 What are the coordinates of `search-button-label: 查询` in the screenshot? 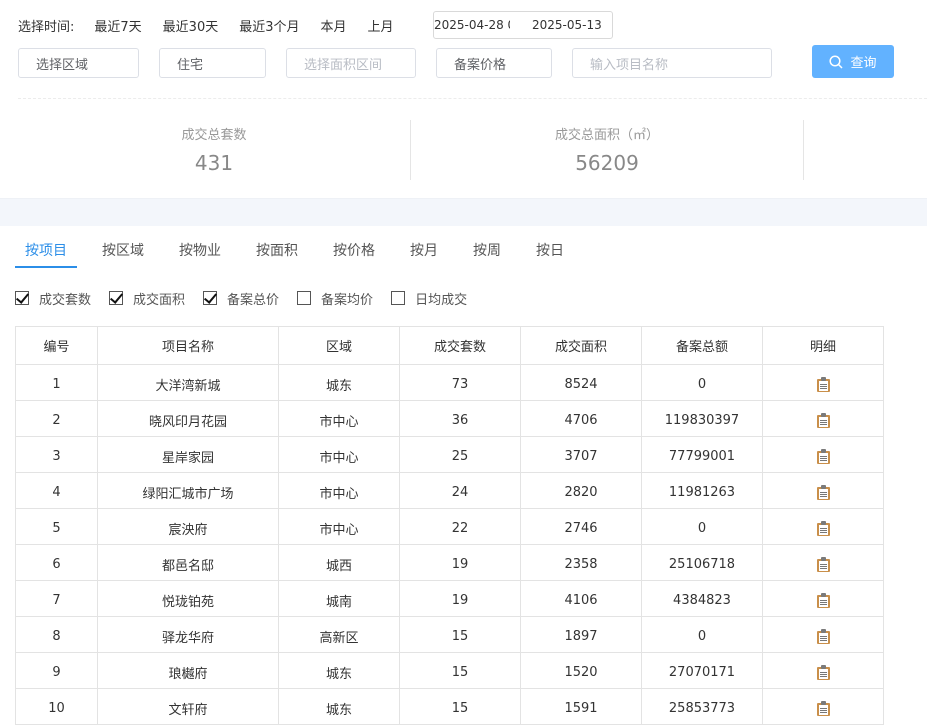 It's located at (863, 63).